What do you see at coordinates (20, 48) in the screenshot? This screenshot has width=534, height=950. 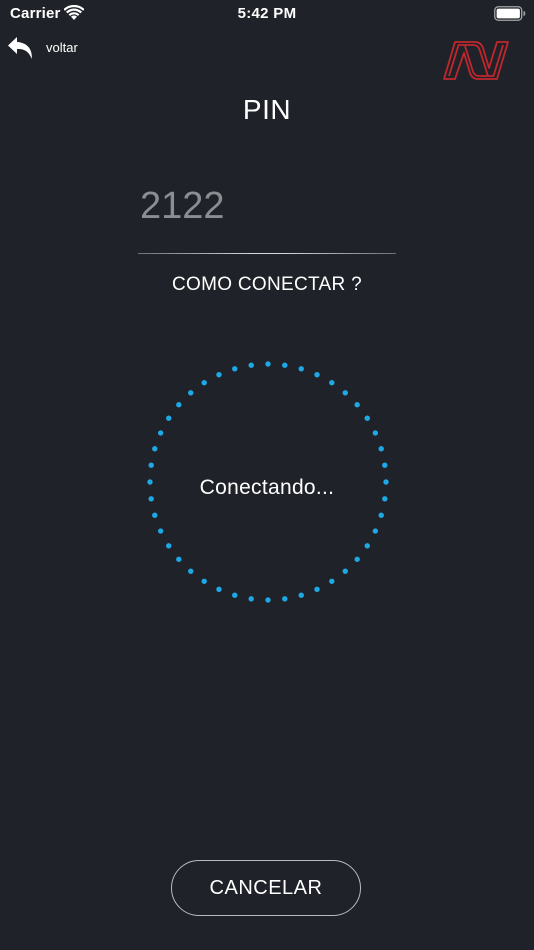 I see `back-arrow-icon` at bounding box center [20, 48].